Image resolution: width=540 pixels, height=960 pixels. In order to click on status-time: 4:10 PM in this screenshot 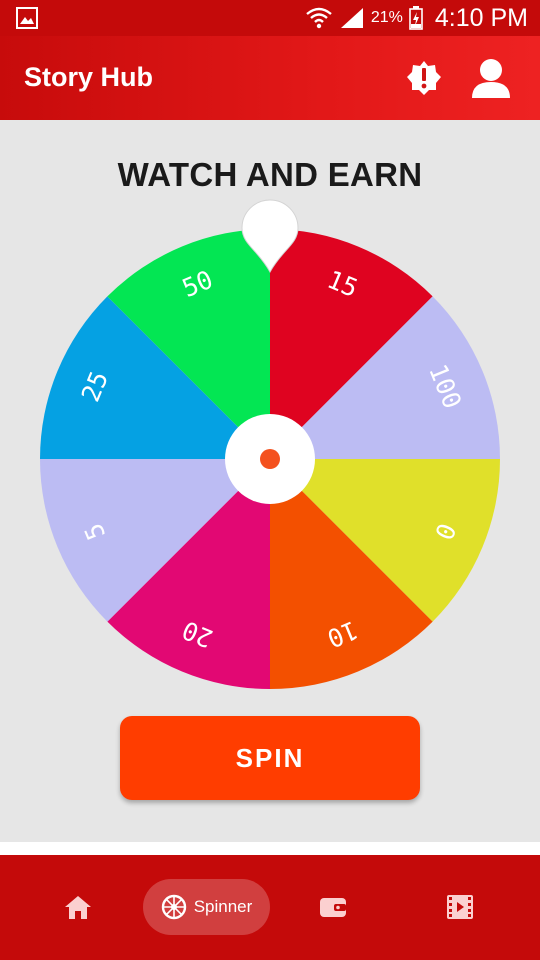, I will do `click(481, 17)`.